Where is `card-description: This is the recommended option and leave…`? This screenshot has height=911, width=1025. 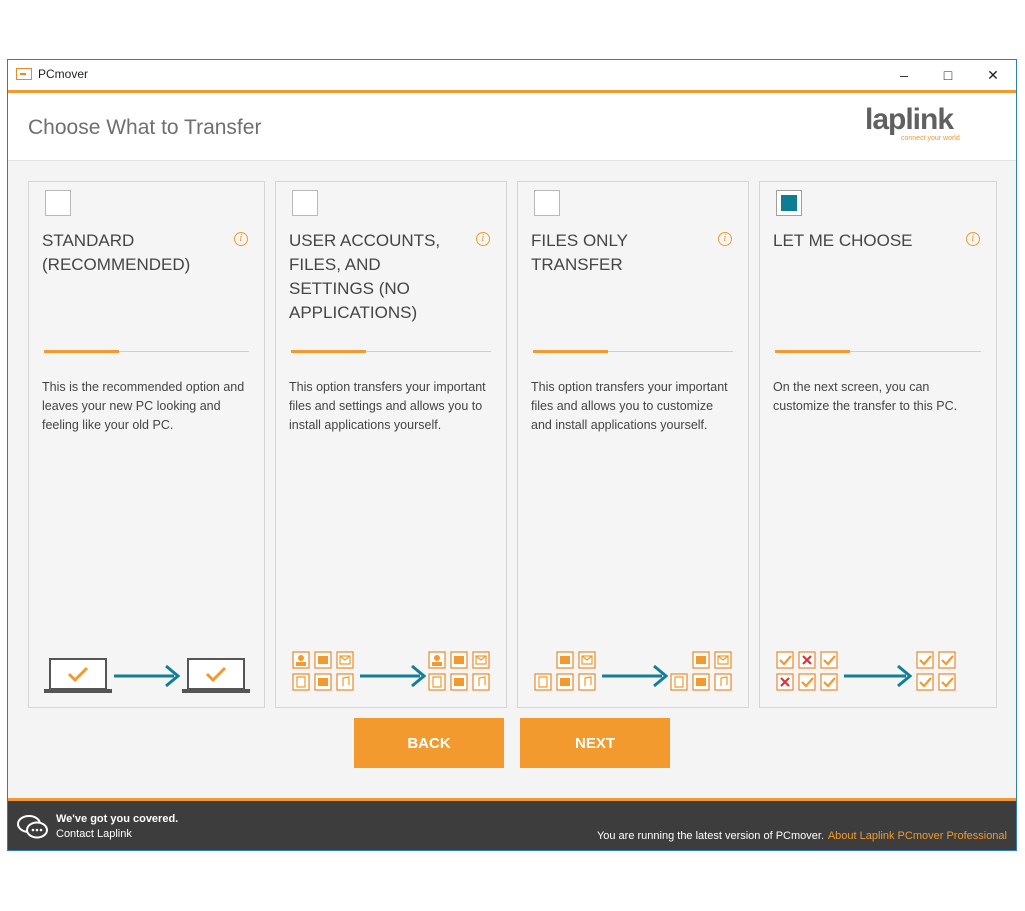
card-description: This is the recommended option and leave… is located at coordinates (143, 406).